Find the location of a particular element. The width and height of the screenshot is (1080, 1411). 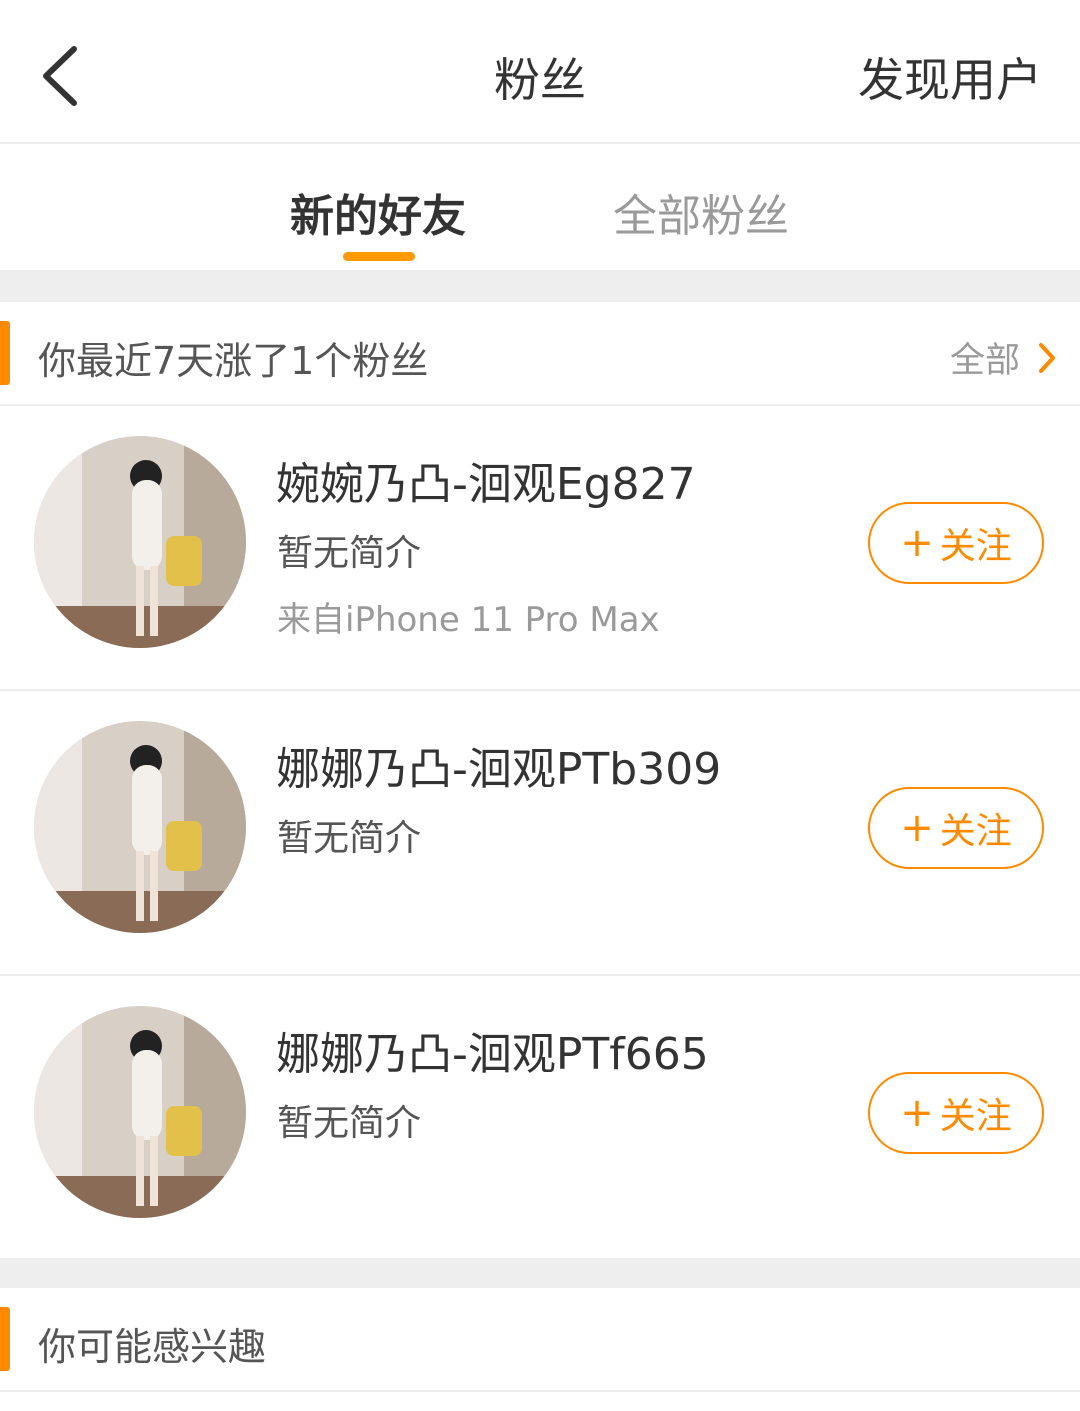

tab-all-fans: 全部粉丝 is located at coordinates (701, 212).